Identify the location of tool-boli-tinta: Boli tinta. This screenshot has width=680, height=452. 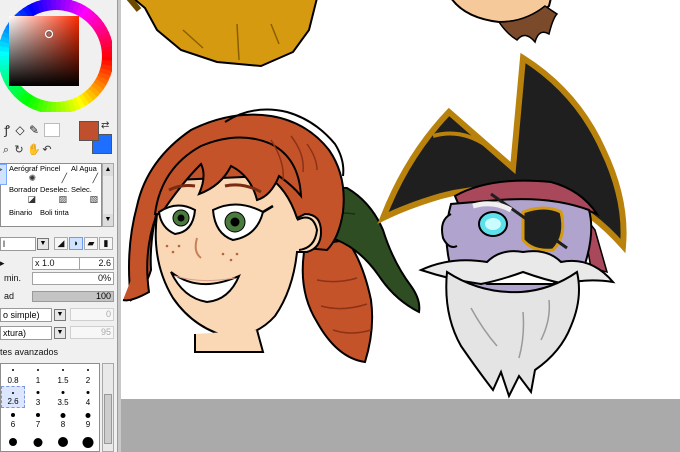
(53, 218).